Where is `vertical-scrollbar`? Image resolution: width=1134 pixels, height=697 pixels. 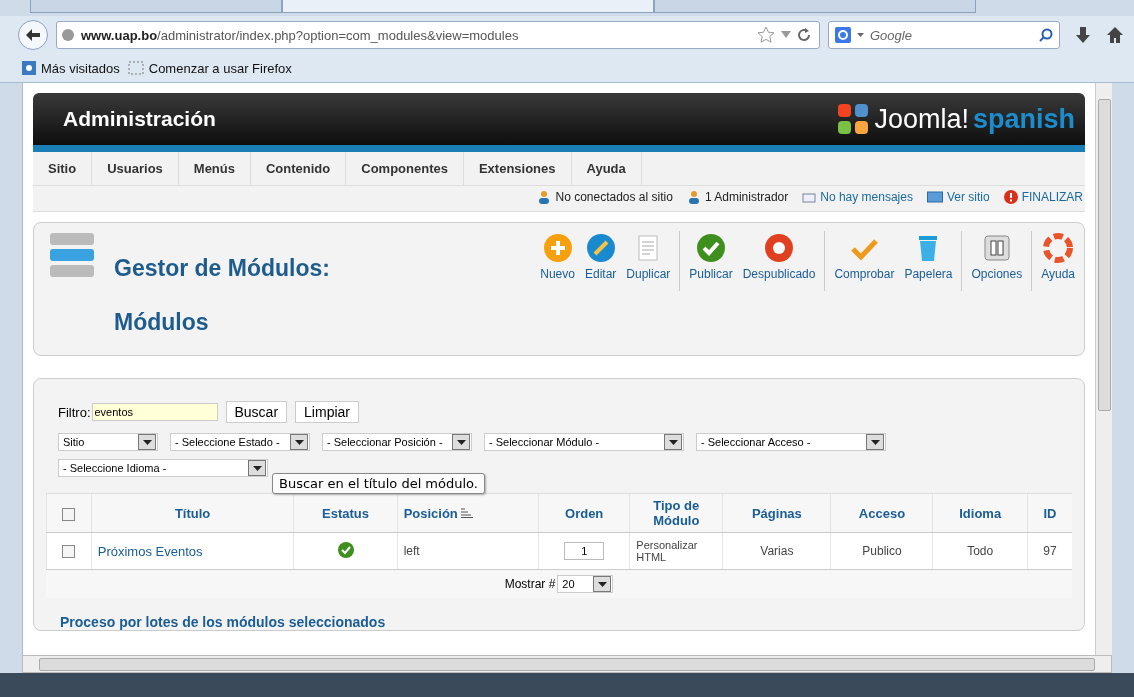 vertical-scrollbar is located at coordinates (1103, 369).